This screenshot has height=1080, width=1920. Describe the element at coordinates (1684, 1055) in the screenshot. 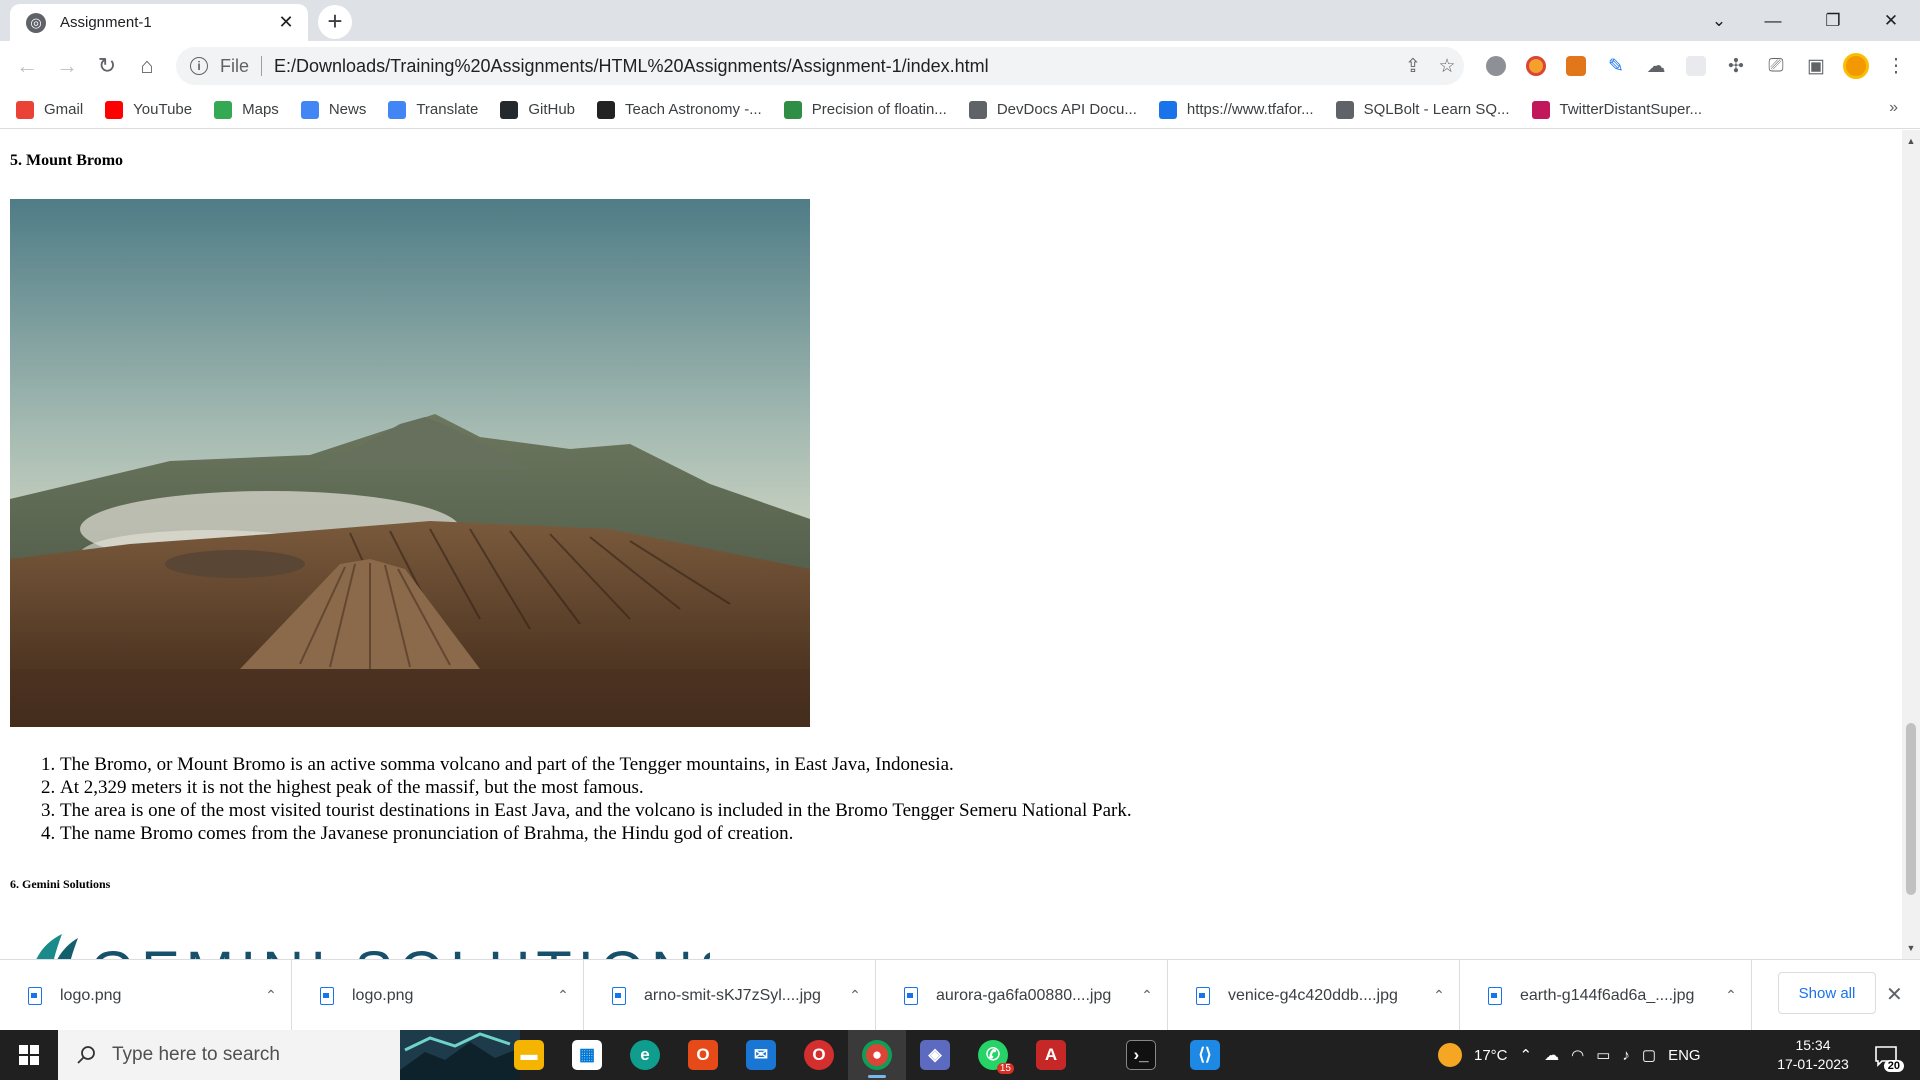

I see `language-indicator: ENG` at that location.